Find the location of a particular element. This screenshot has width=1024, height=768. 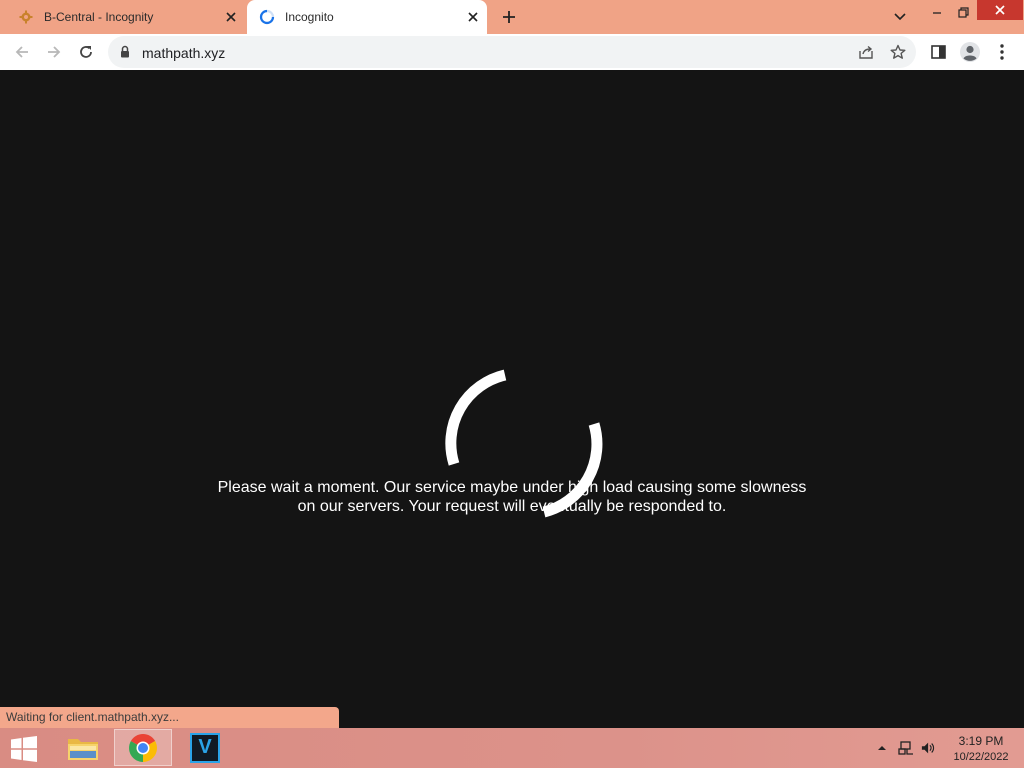

profile-icon is located at coordinates (970, 52).